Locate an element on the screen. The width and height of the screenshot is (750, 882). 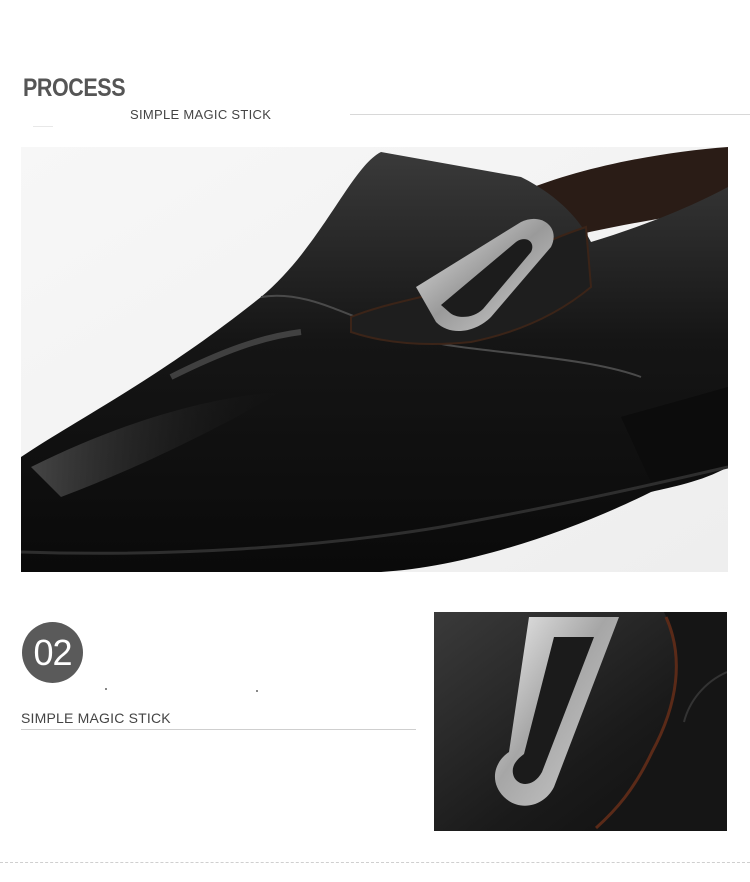
header-divider is located at coordinates (550, 114).